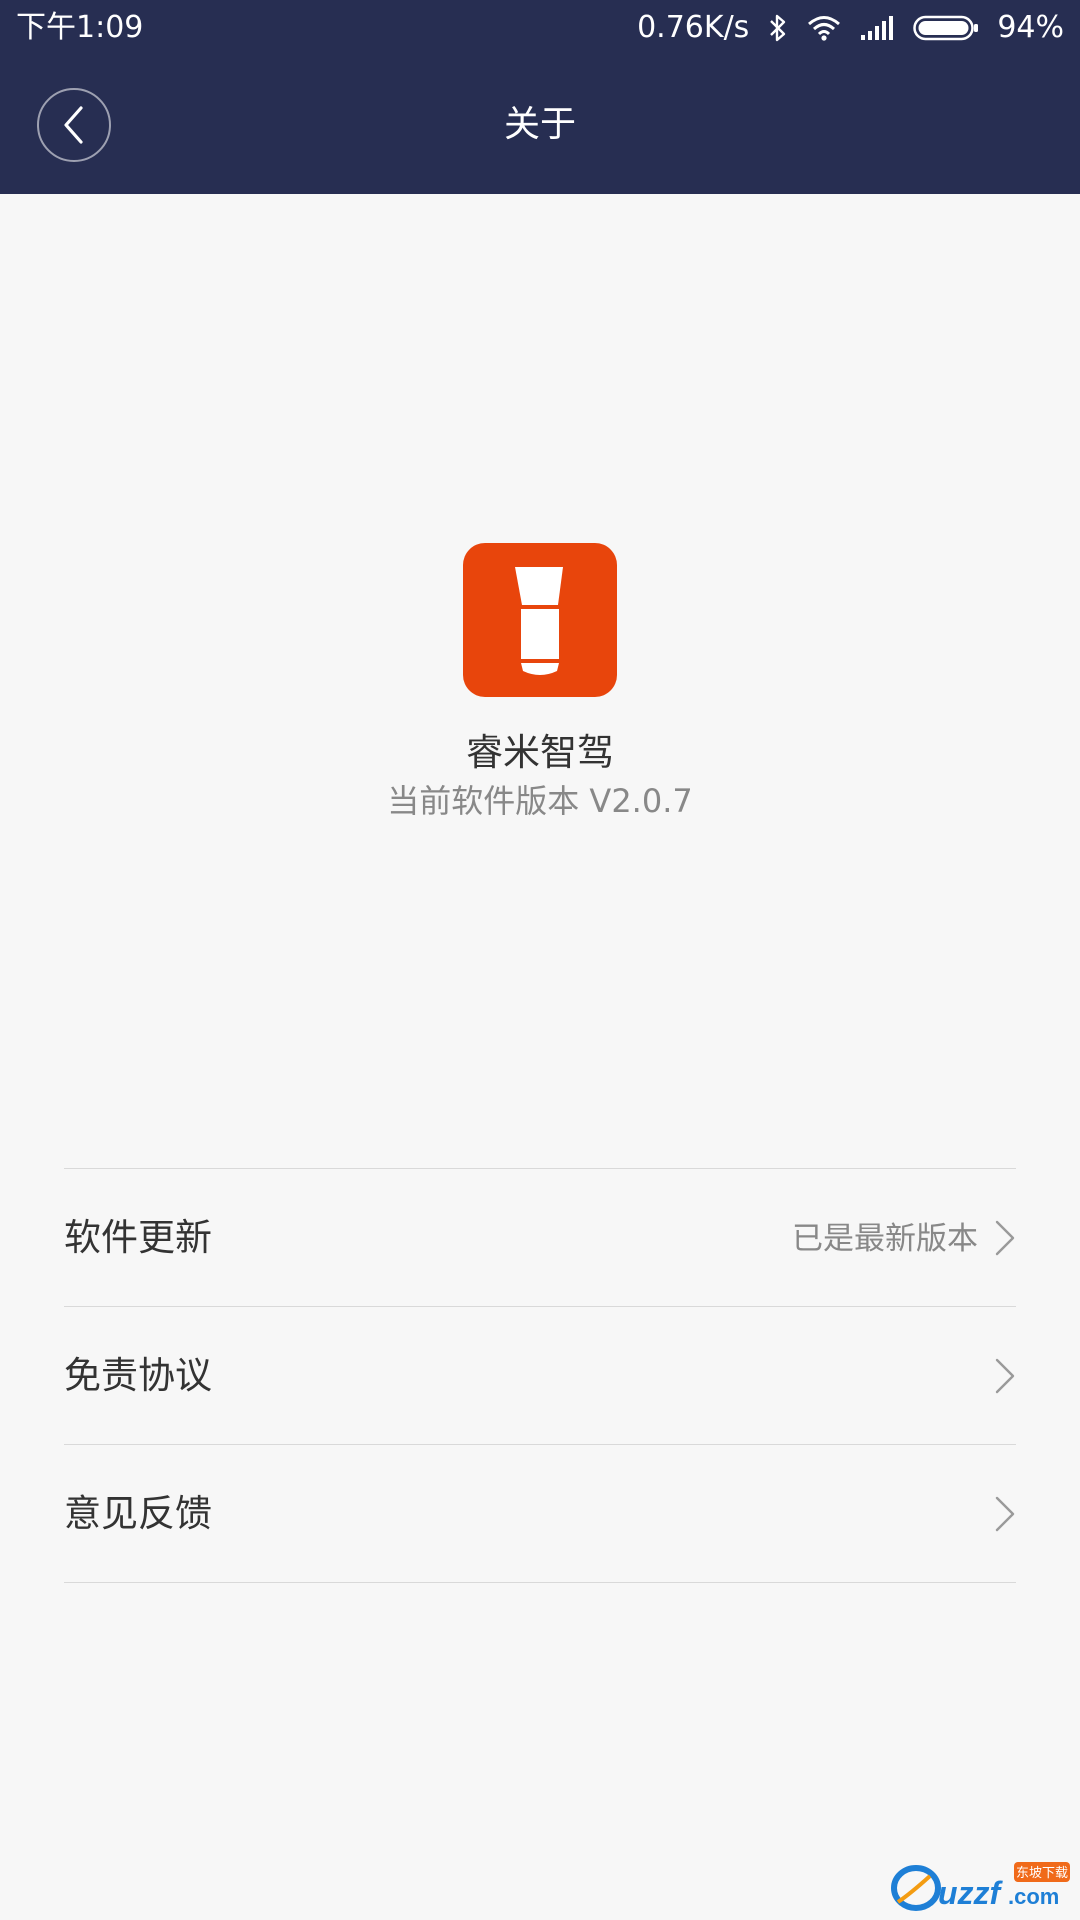 This screenshot has height=1920, width=1080. What do you see at coordinates (693, 27) in the screenshot?
I see `network-speed: 0.76K/s` at bounding box center [693, 27].